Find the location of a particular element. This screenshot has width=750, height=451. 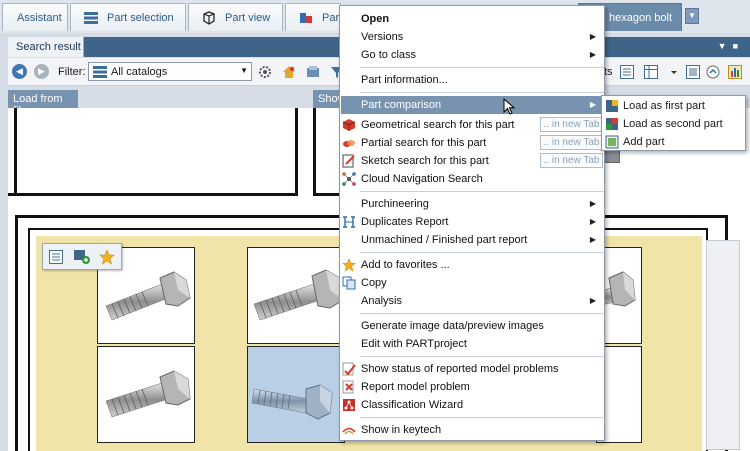

result-frame-left is located at coordinates (153, 152).